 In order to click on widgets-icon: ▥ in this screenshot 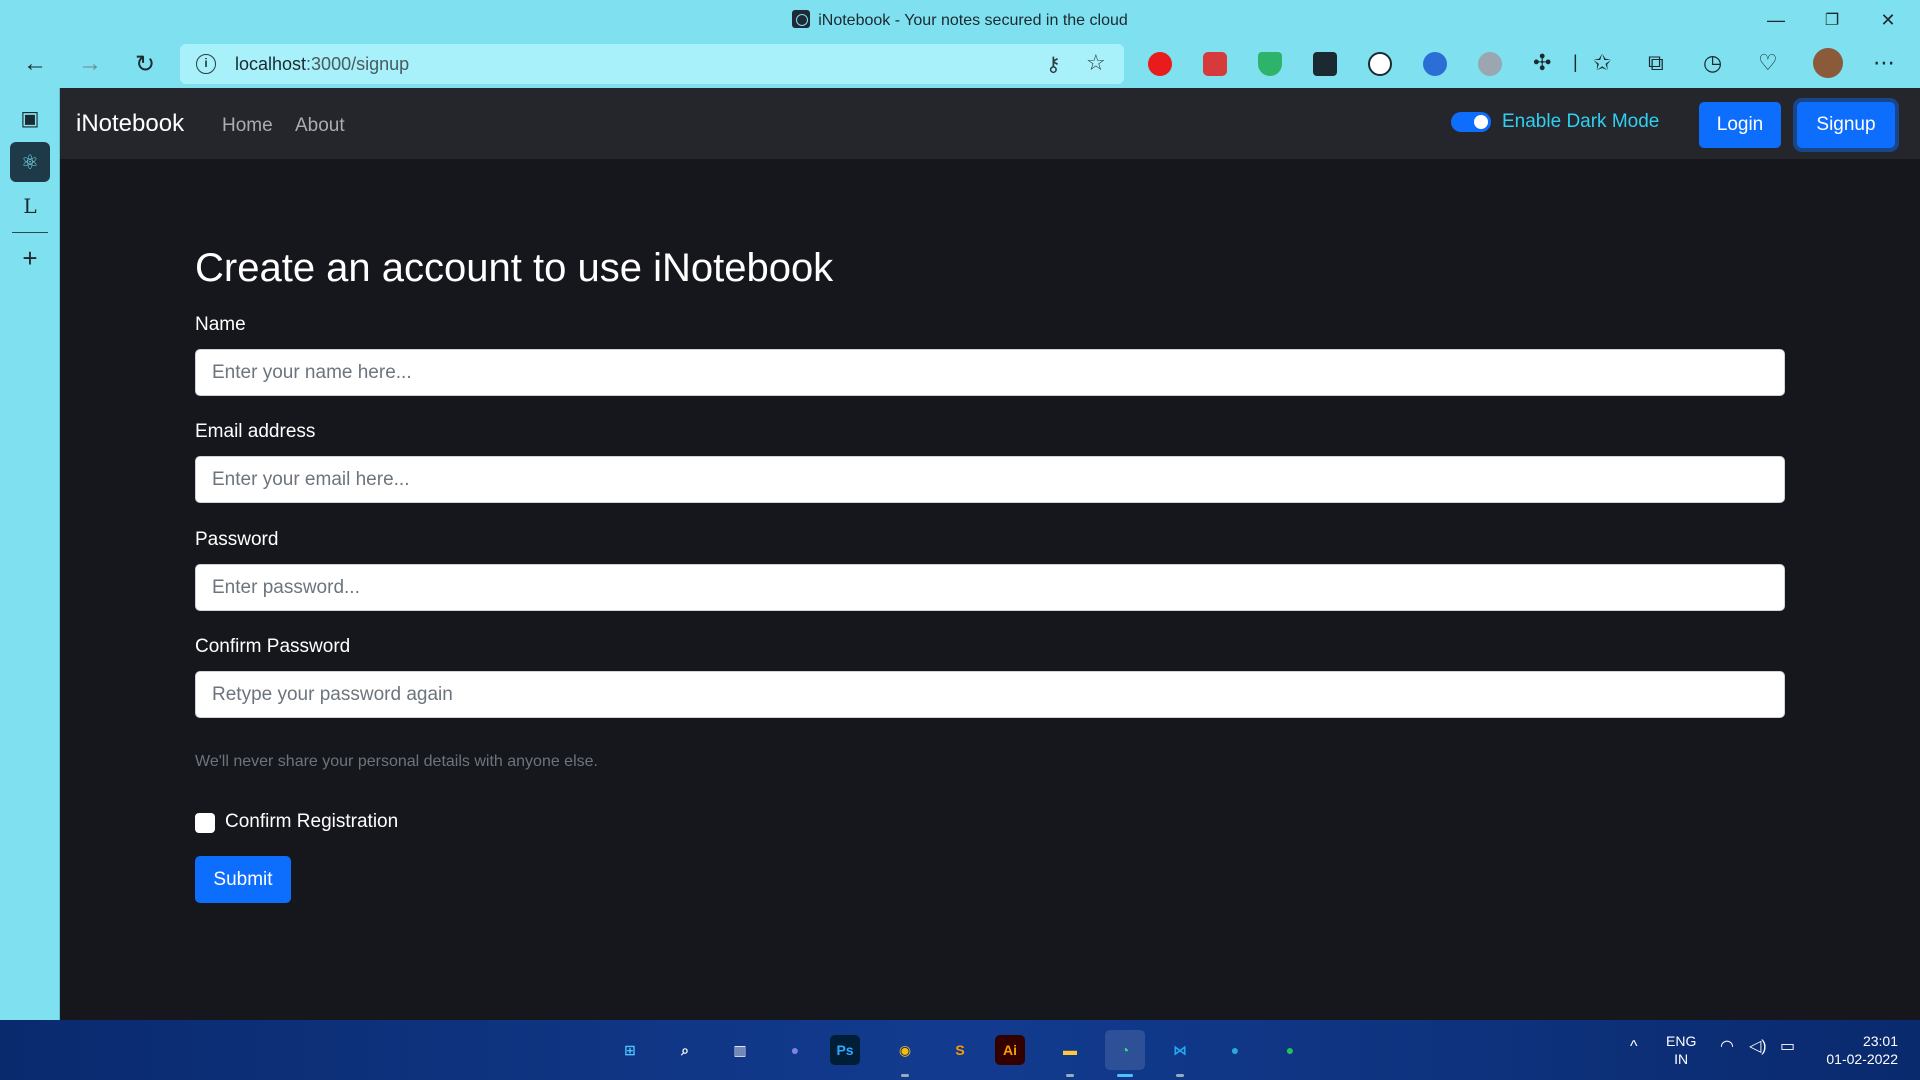, I will do `click(740, 1050)`.